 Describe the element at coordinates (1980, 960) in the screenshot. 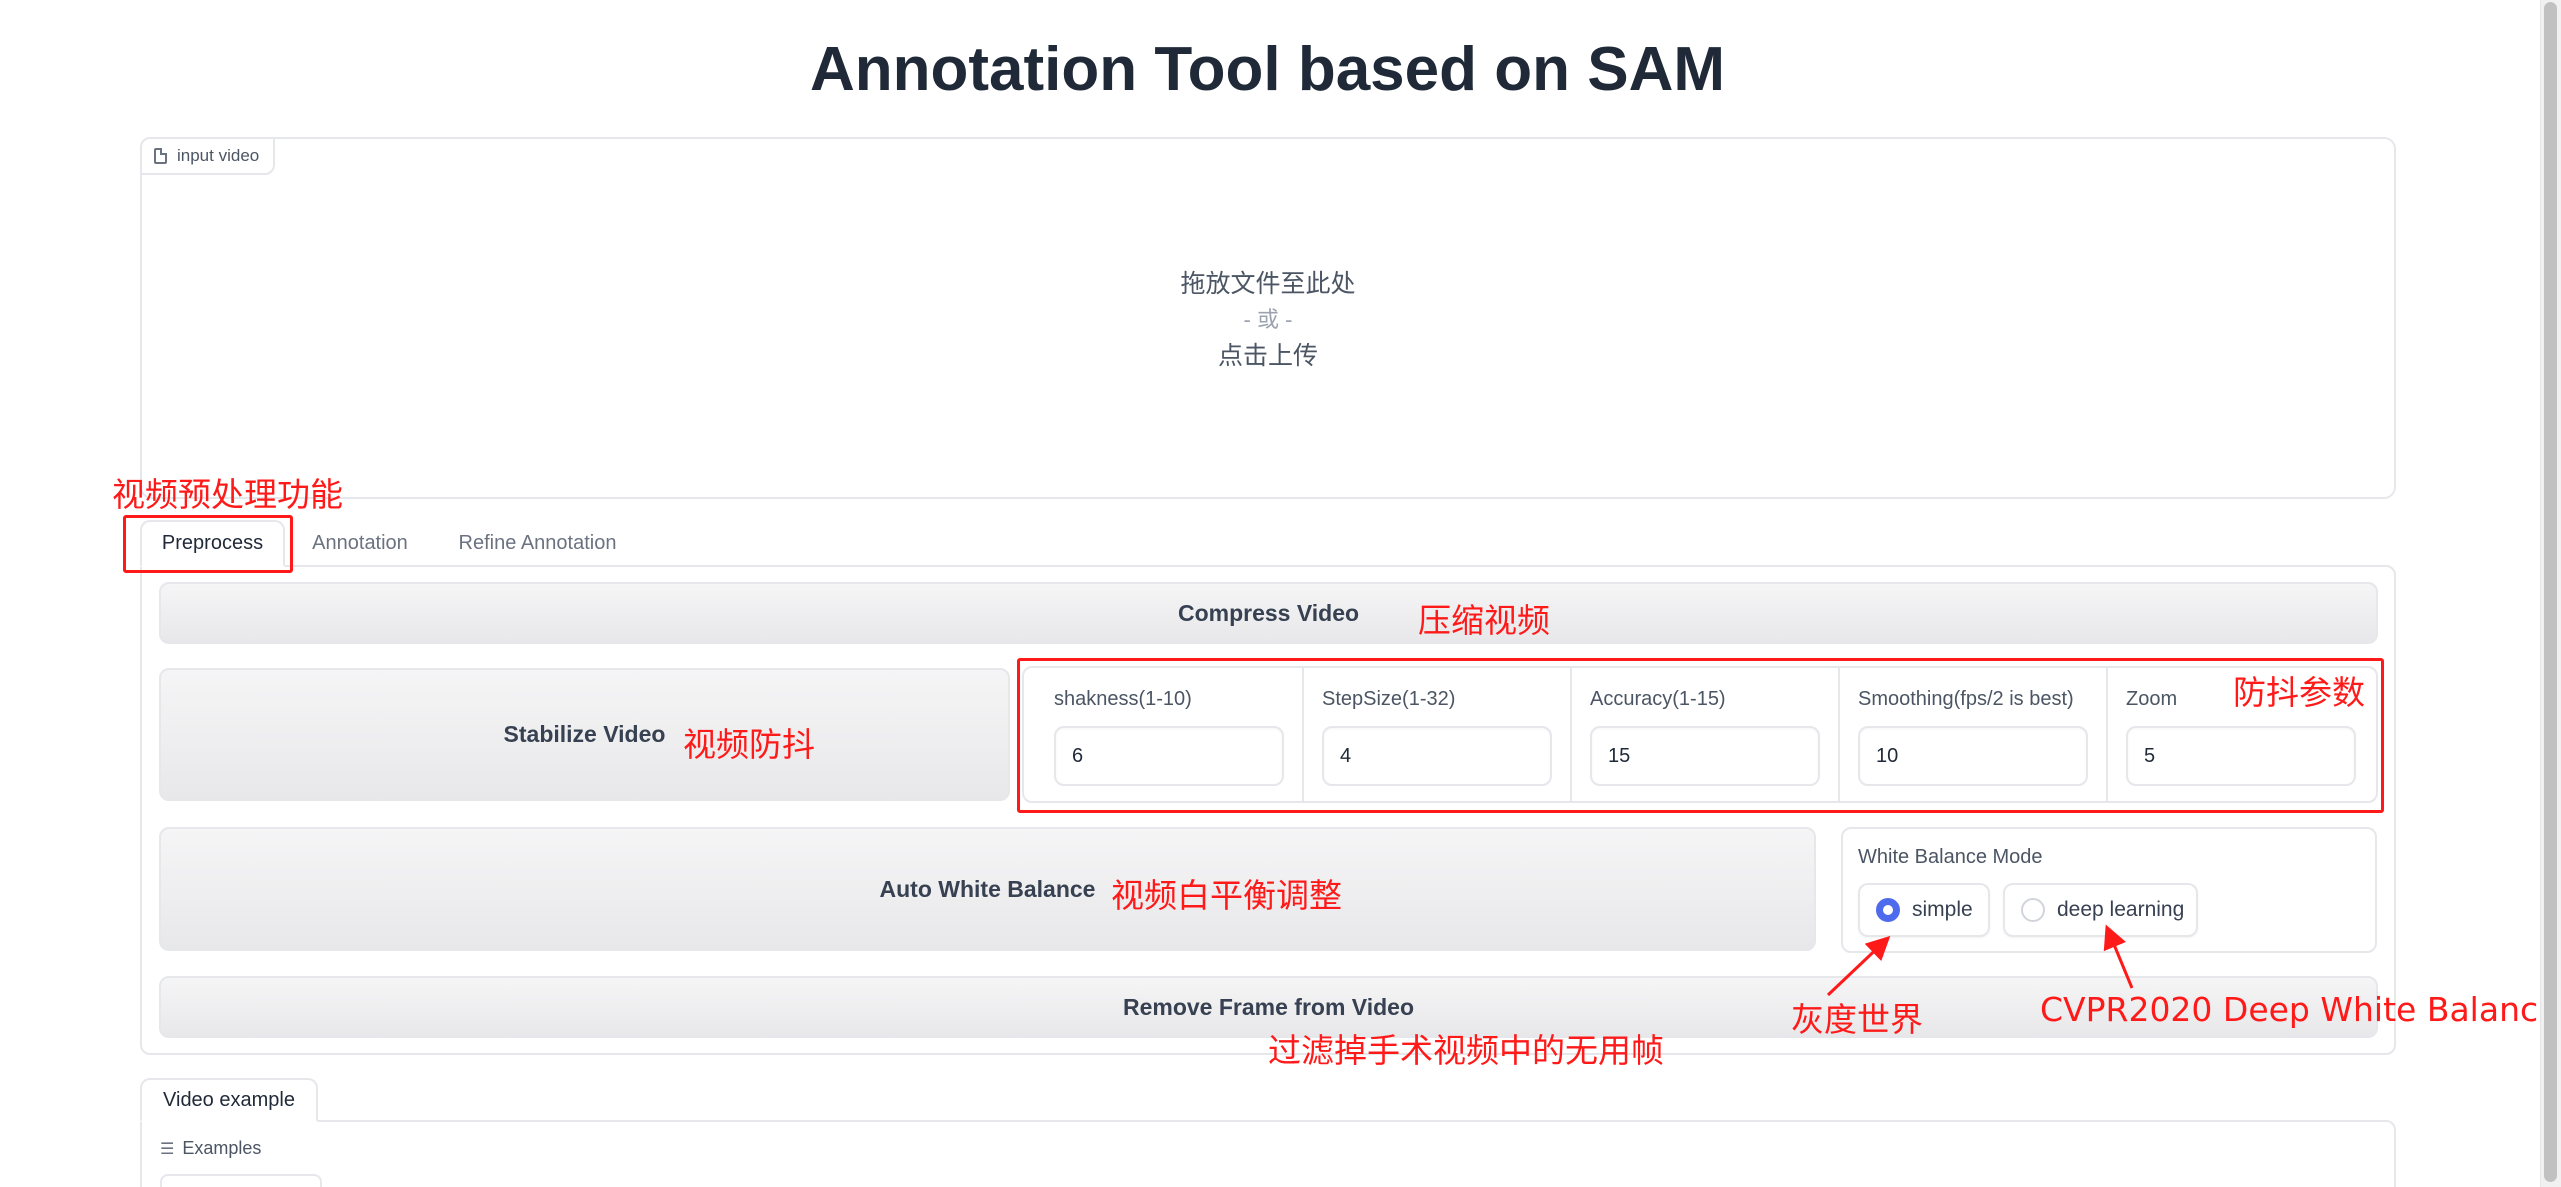

I see `annotation-arrows` at that location.